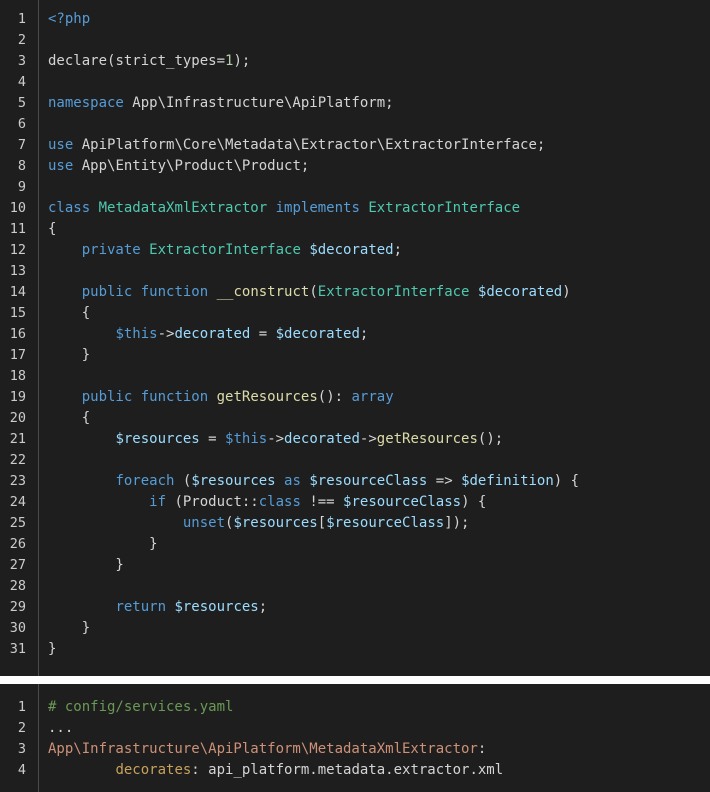  Describe the element at coordinates (17, 229) in the screenshot. I see `line-number: 11` at that location.